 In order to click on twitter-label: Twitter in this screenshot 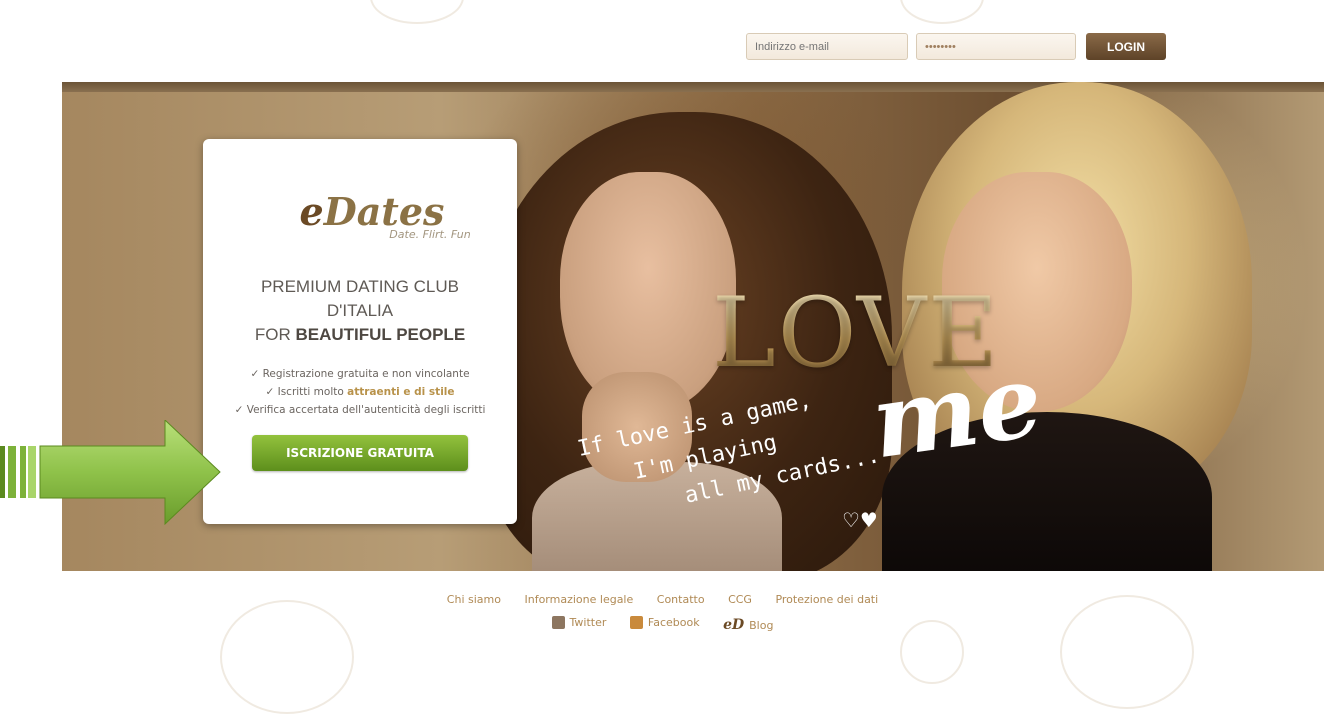, I will do `click(588, 622)`.